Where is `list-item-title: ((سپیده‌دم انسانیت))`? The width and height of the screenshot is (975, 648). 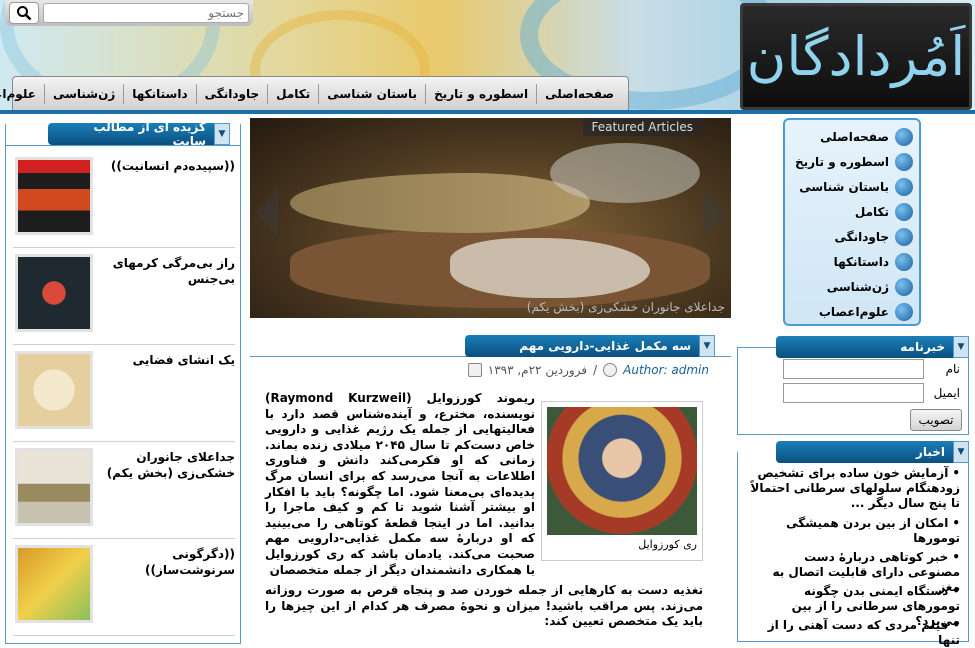
list-item-title: ((سپیده‌دم انسانیت)) is located at coordinates (170, 166).